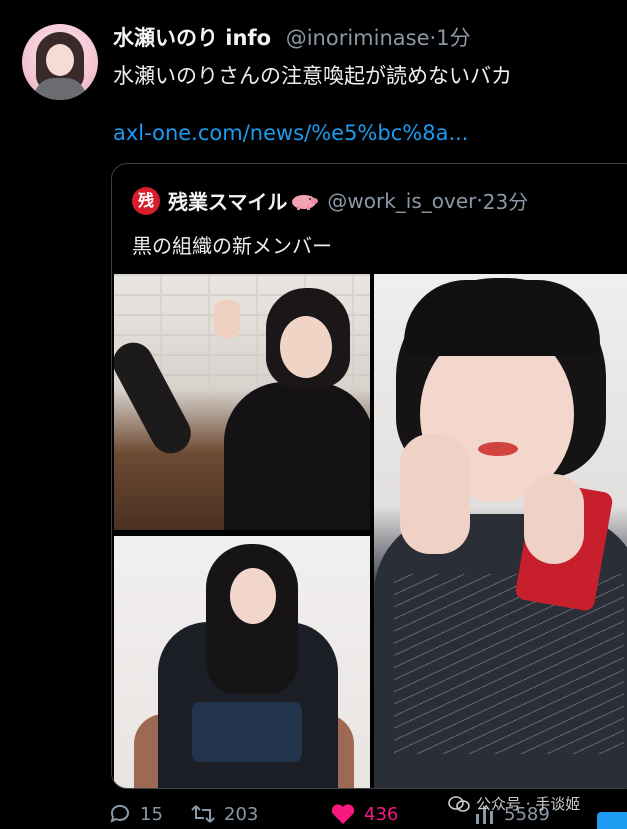  Describe the element at coordinates (459, 803) in the screenshot. I see `wechat-icon` at that location.